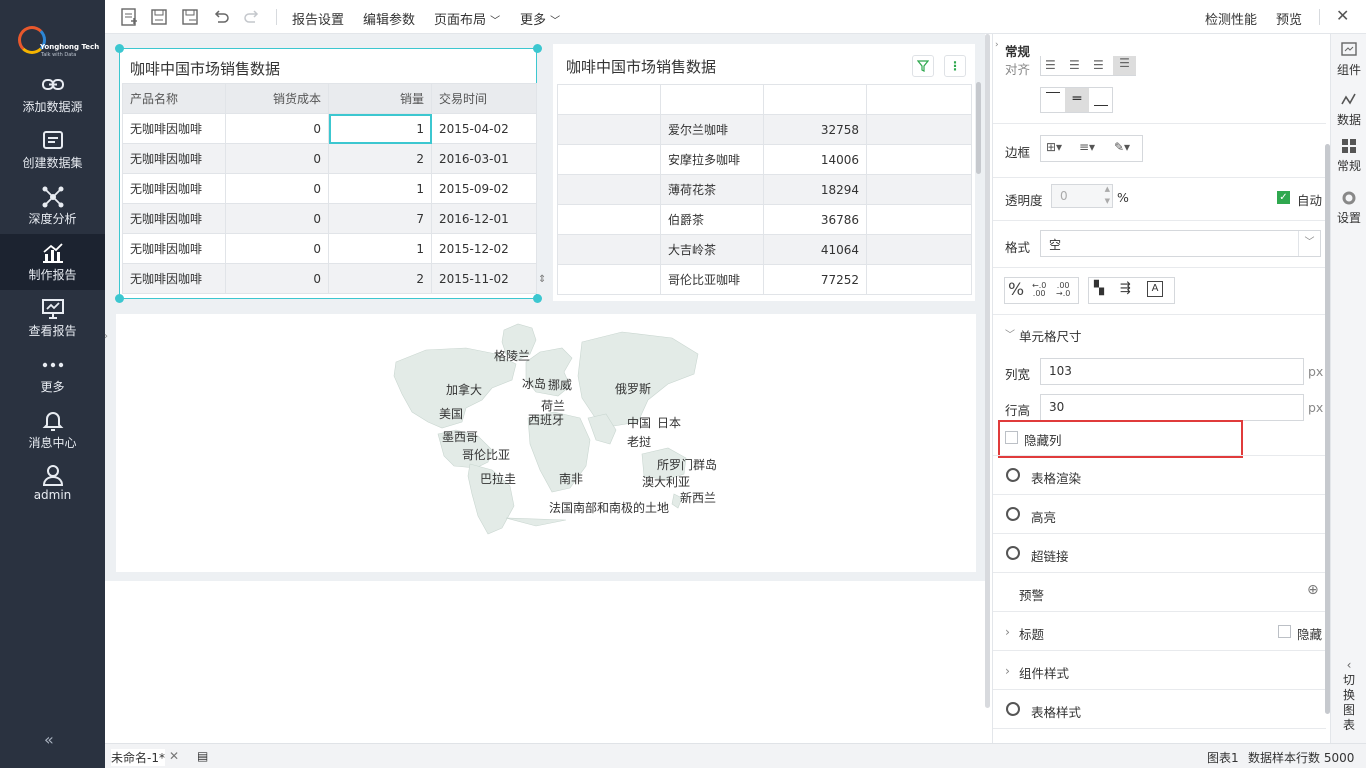 The width and height of the screenshot is (1366, 768). Describe the element at coordinates (712, 189) in the screenshot. I see `table-cell: 薄荷花茶` at that location.